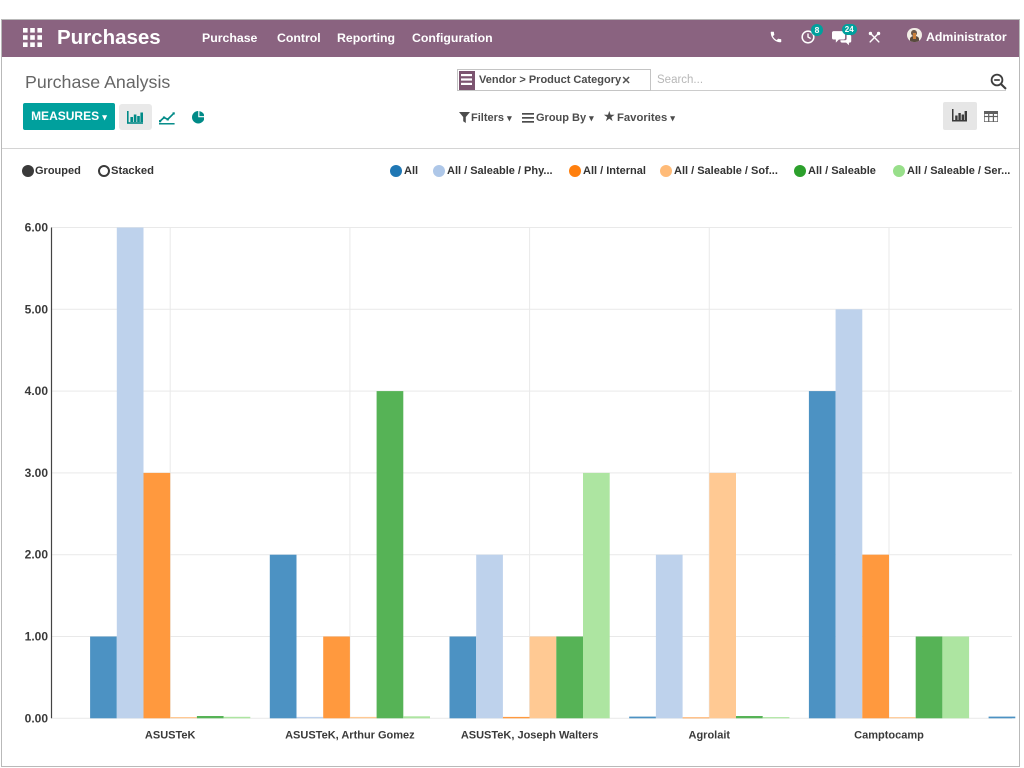 The height and width of the screenshot is (768, 1024). What do you see at coordinates (710, 736) in the screenshot?
I see `svg-text: Agrolait` at bounding box center [710, 736].